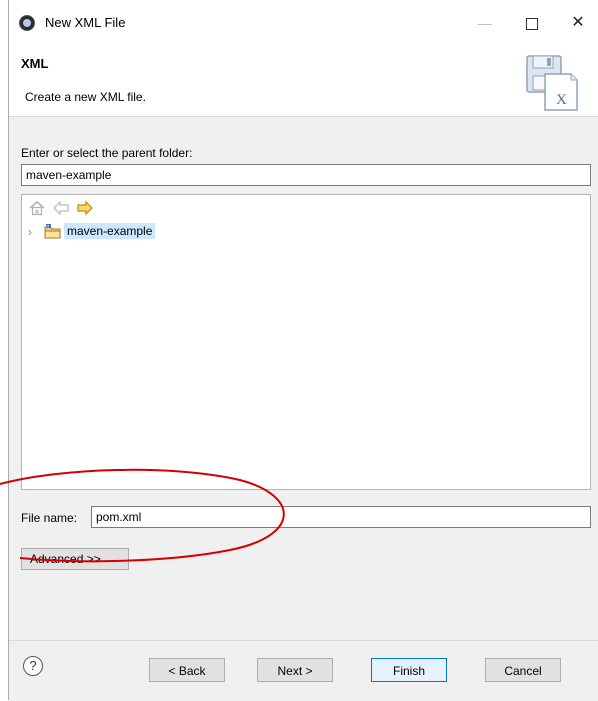 The width and height of the screenshot is (598, 701). Describe the element at coordinates (34, 232) in the screenshot. I see `chevron-right-icon: ›` at that location.